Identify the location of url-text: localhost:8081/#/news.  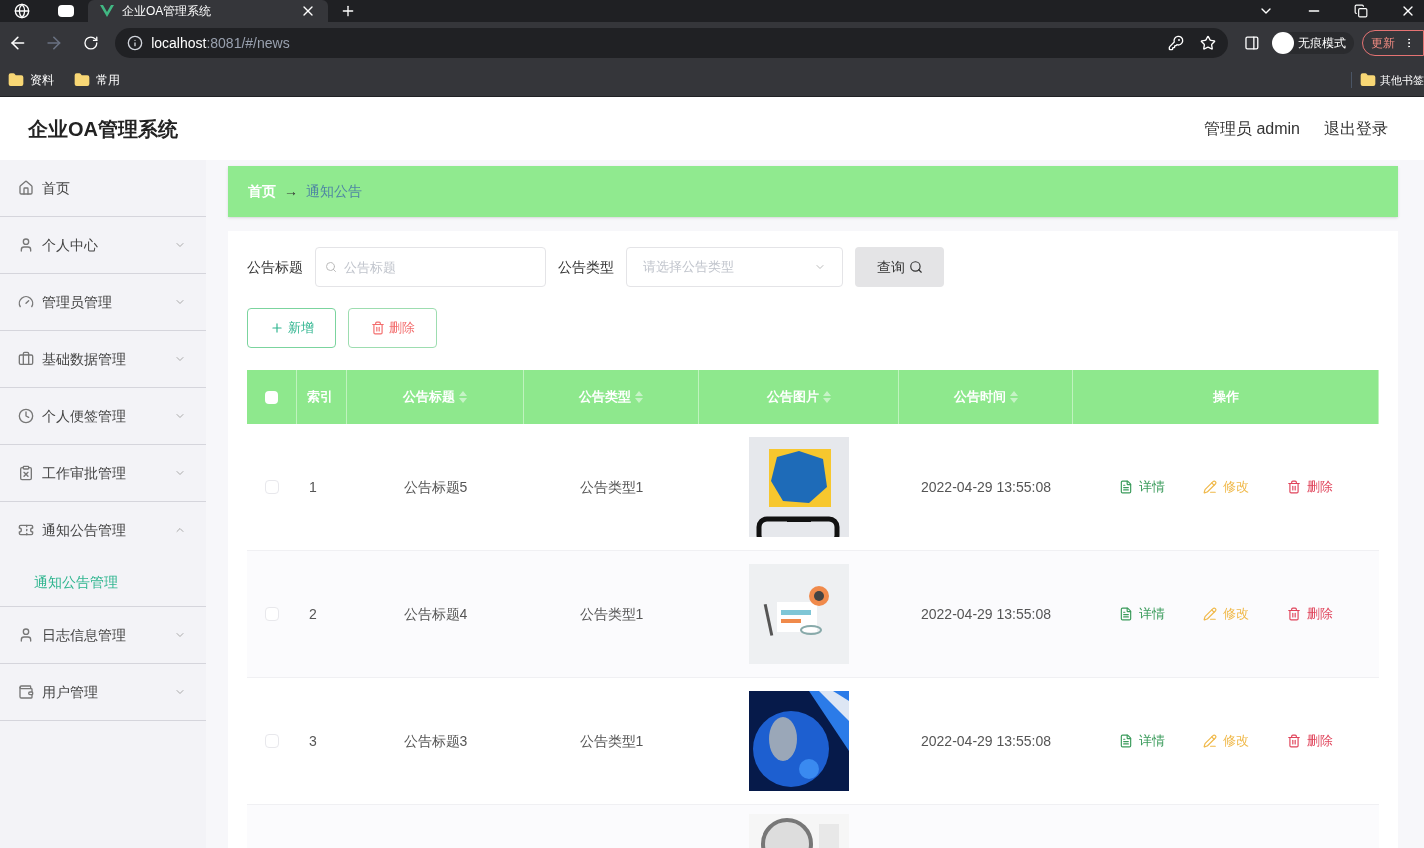
(220, 43).